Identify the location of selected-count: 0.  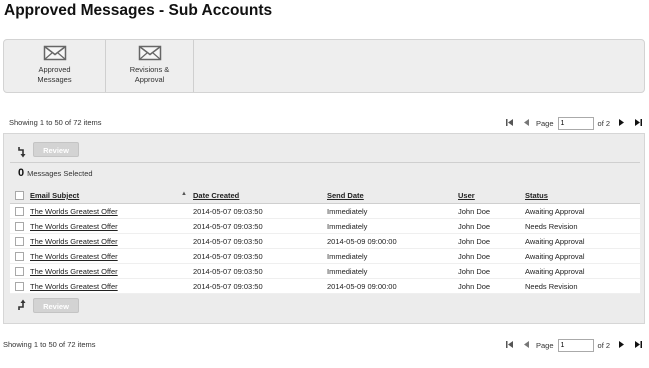
(21, 173).